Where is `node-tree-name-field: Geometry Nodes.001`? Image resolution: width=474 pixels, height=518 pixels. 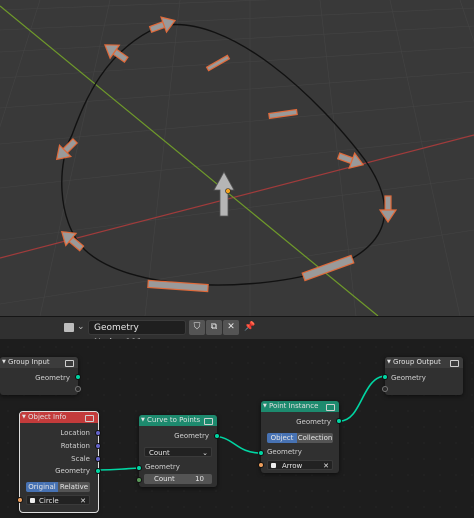
node-tree-name-field: Geometry Nodes.001 is located at coordinates (137, 334).